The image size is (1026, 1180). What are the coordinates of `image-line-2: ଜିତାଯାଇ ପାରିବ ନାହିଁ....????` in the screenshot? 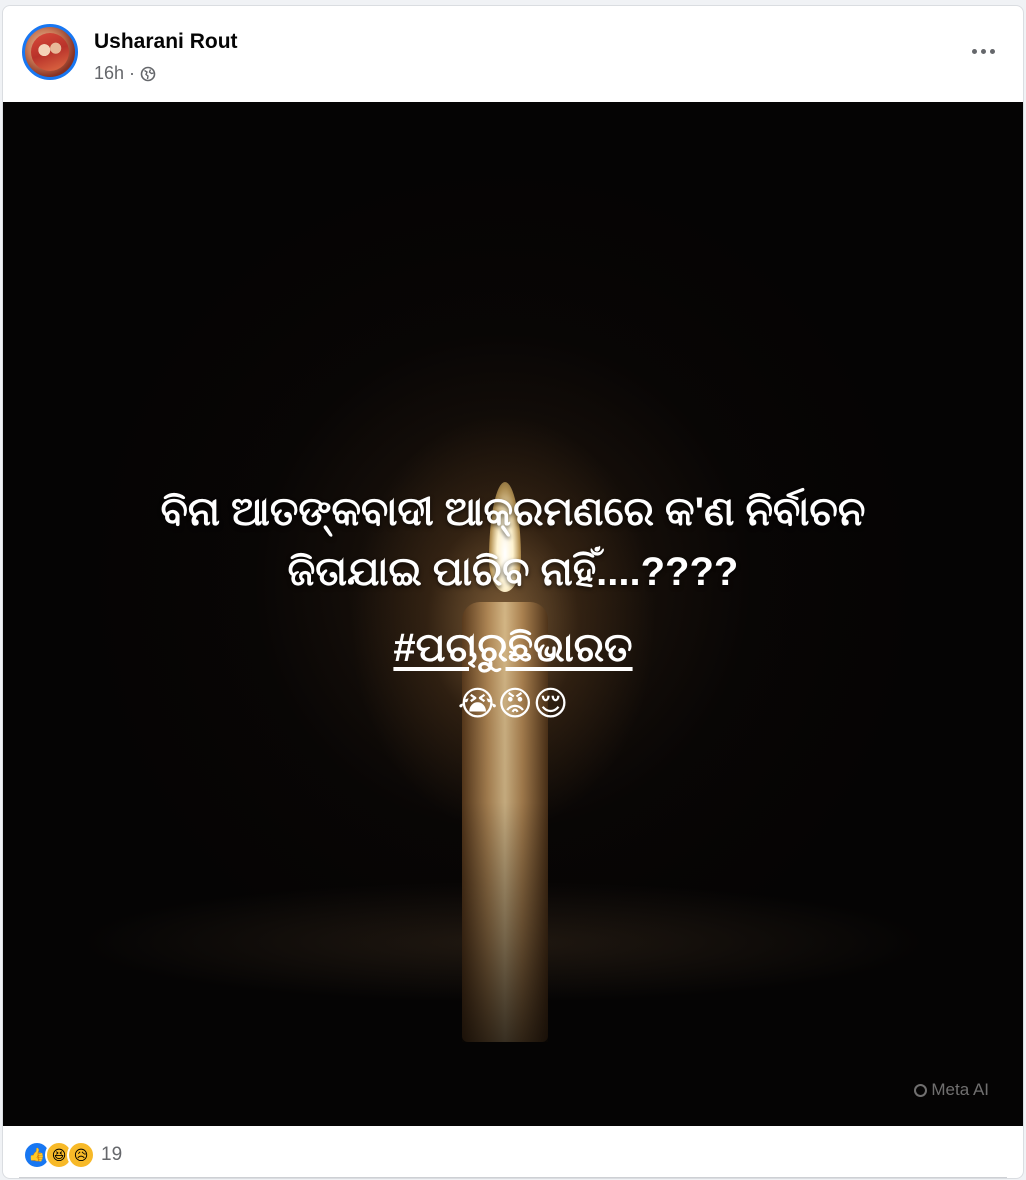 It's located at (513, 572).